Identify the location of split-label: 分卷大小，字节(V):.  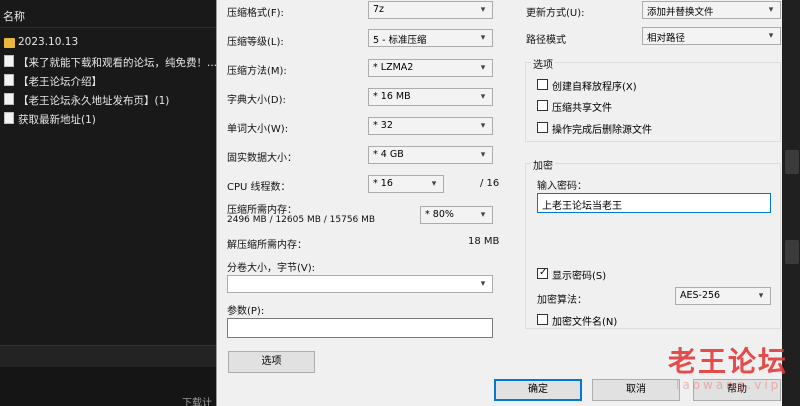
(271, 268).